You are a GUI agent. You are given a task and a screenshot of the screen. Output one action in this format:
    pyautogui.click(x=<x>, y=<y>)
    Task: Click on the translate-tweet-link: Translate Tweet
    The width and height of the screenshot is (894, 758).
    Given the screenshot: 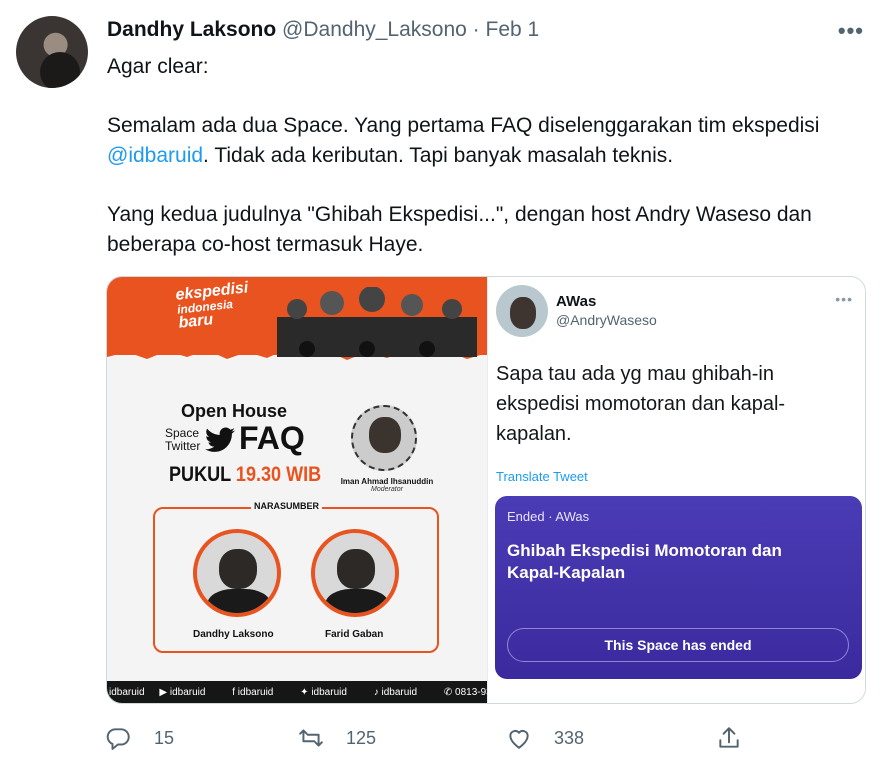 What is the action you would take?
    pyautogui.click(x=542, y=476)
    